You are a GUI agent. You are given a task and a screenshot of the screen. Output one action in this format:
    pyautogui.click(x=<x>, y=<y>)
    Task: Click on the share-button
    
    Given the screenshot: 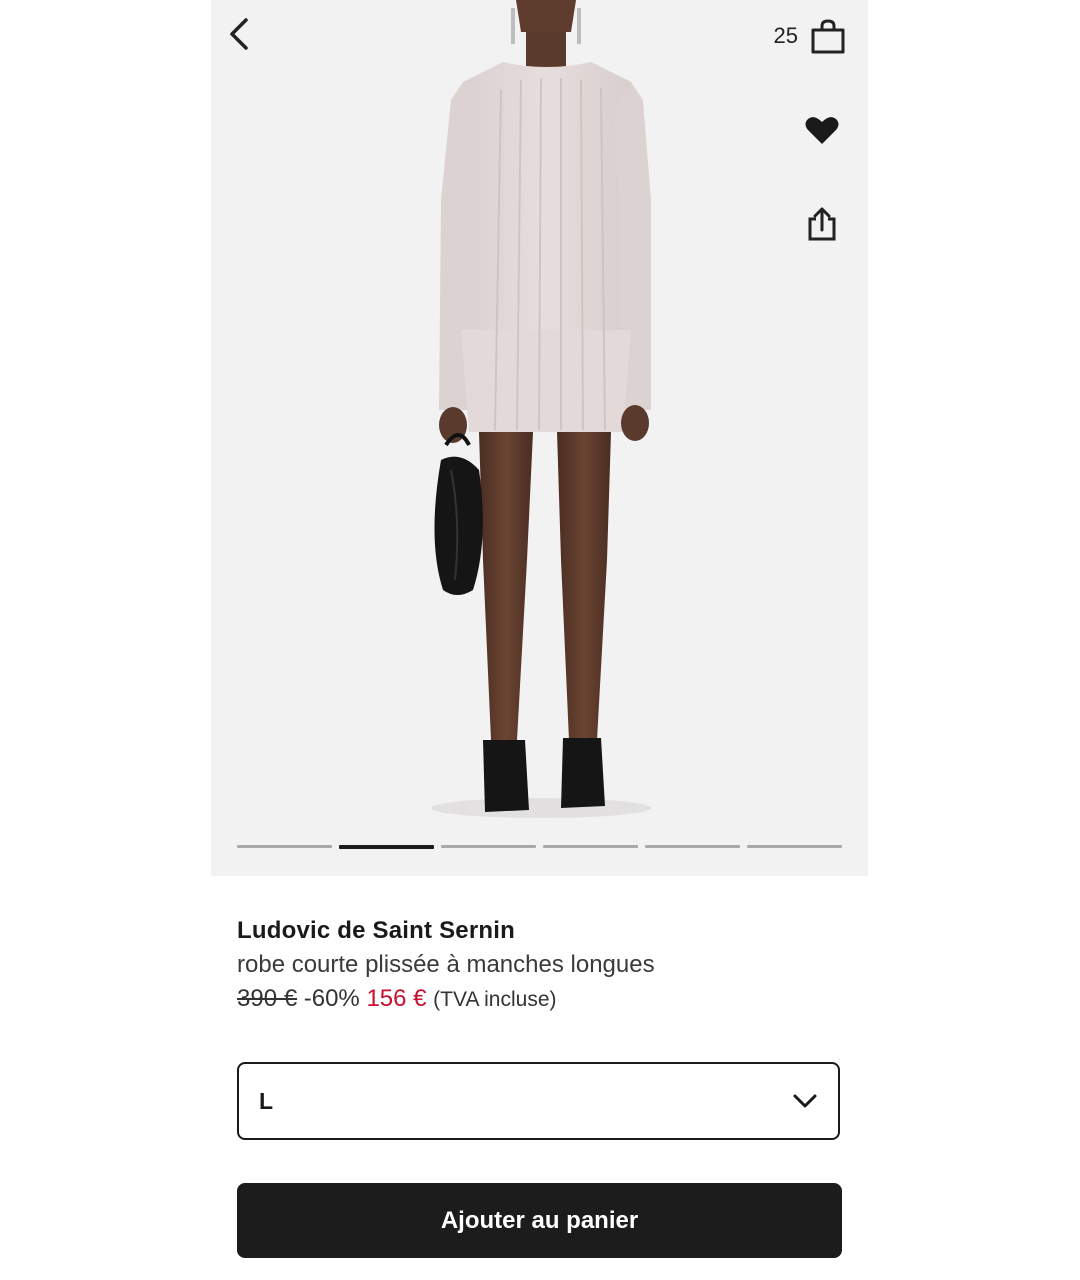 What is the action you would take?
    pyautogui.click(x=822, y=224)
    